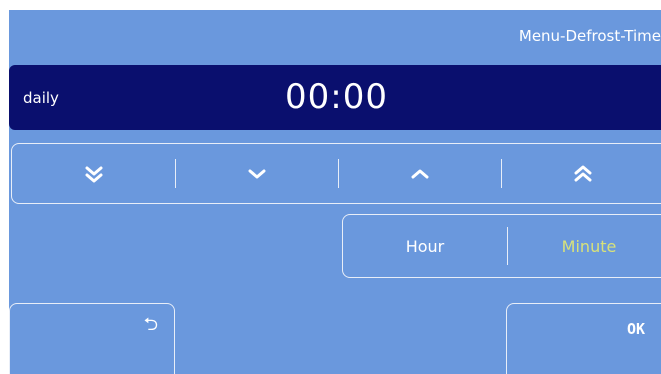 The image size is (661, 374). I want to click on minute-button: Minute, so click(584, 246).